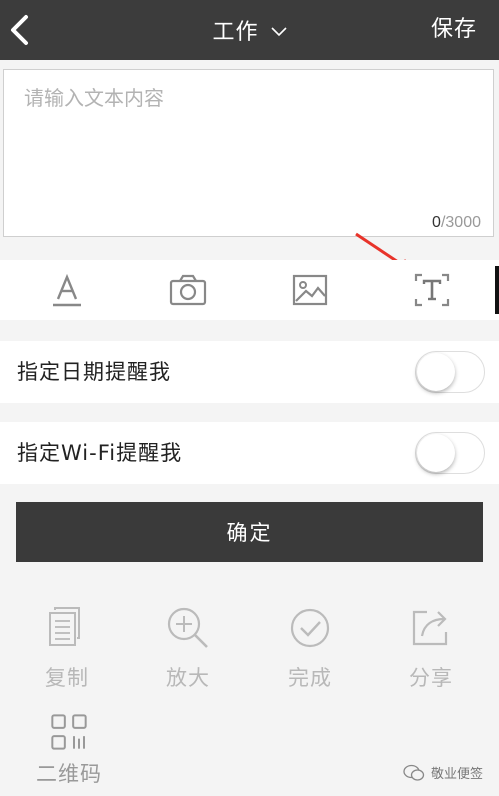 The width and height of the screenshot is (499, 796). What do you see at coordinates (235, 32) in the screenshot?
I see `page-title: 工作` at bounding box center [235, 32].